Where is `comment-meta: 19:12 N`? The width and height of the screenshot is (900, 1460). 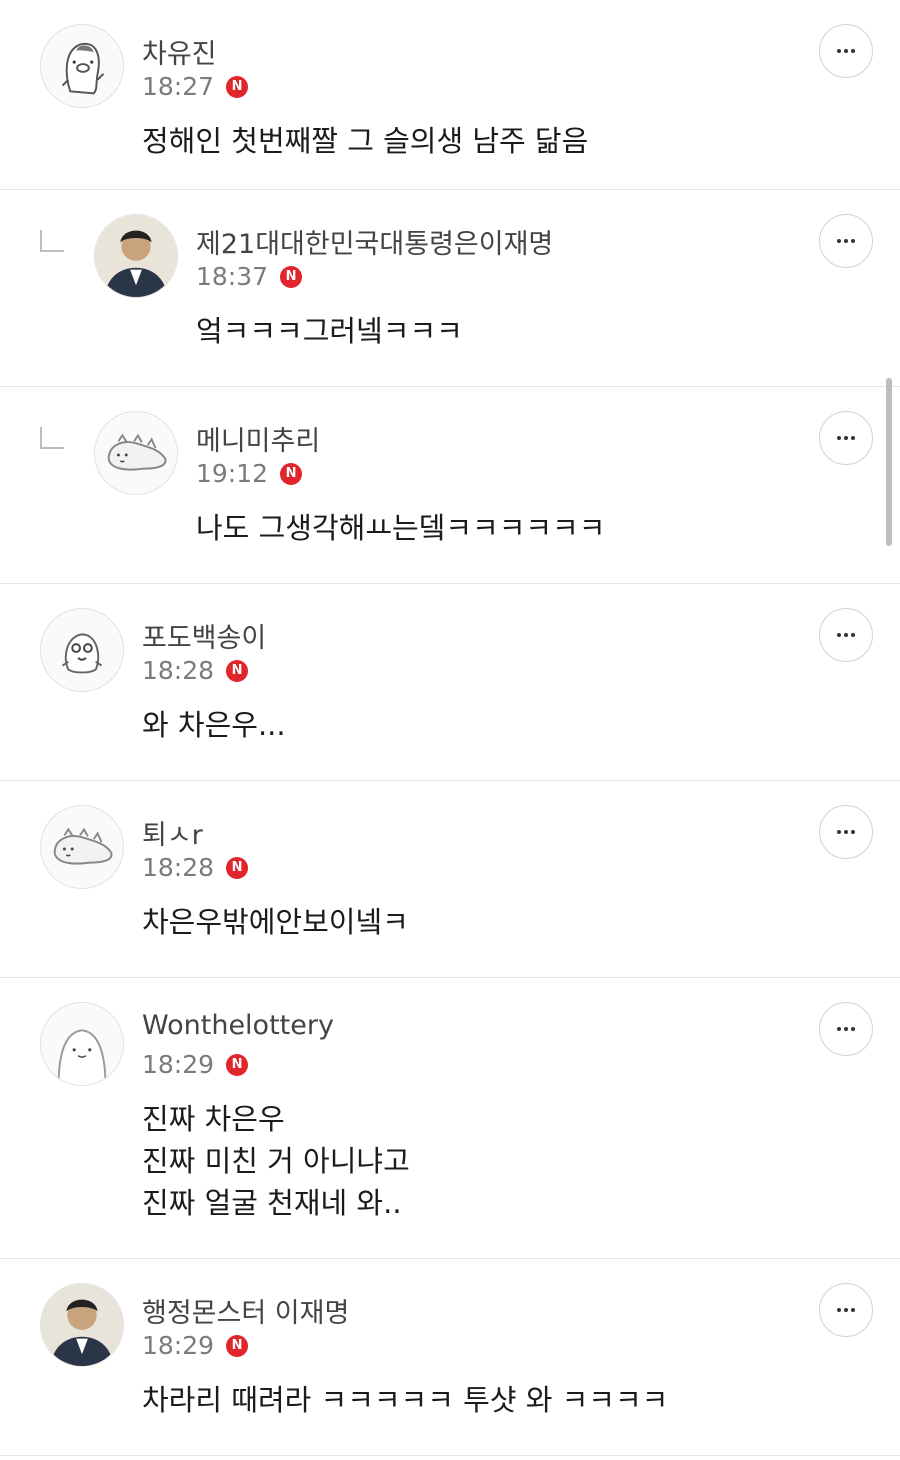
comment-meta: 19:12 N is located at coordinates (249, 473).